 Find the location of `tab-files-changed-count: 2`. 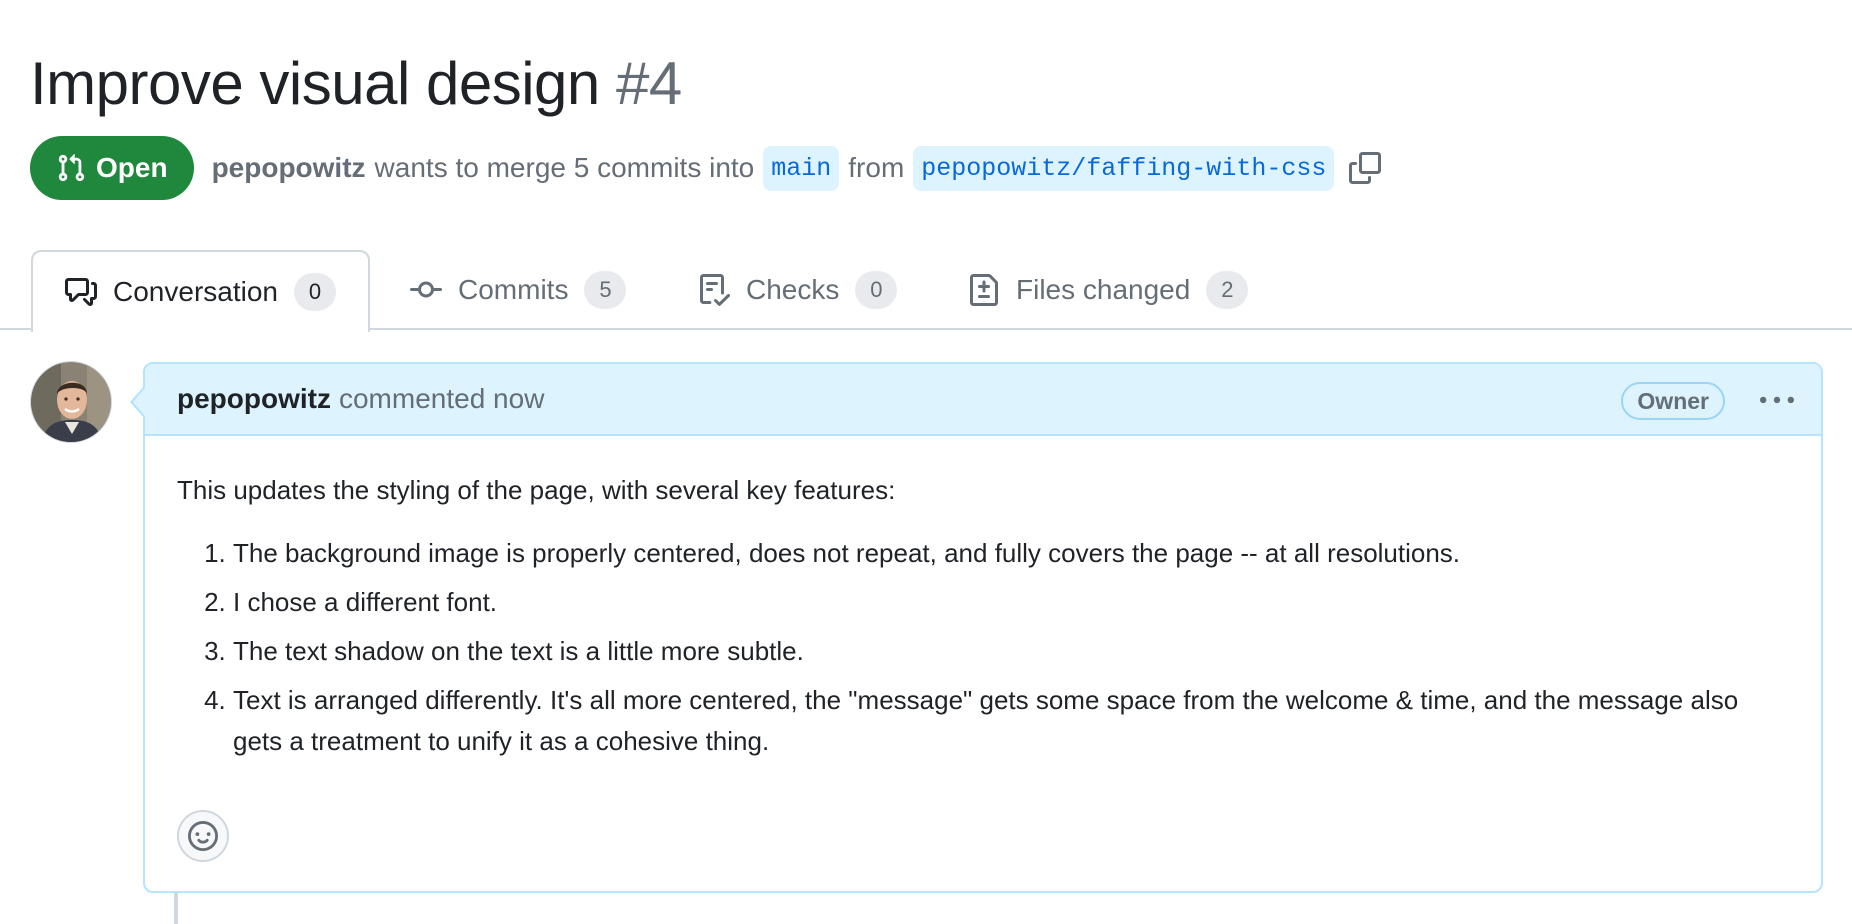

tab-files-changed-count: 2 is located at coordinates (1227, 290).